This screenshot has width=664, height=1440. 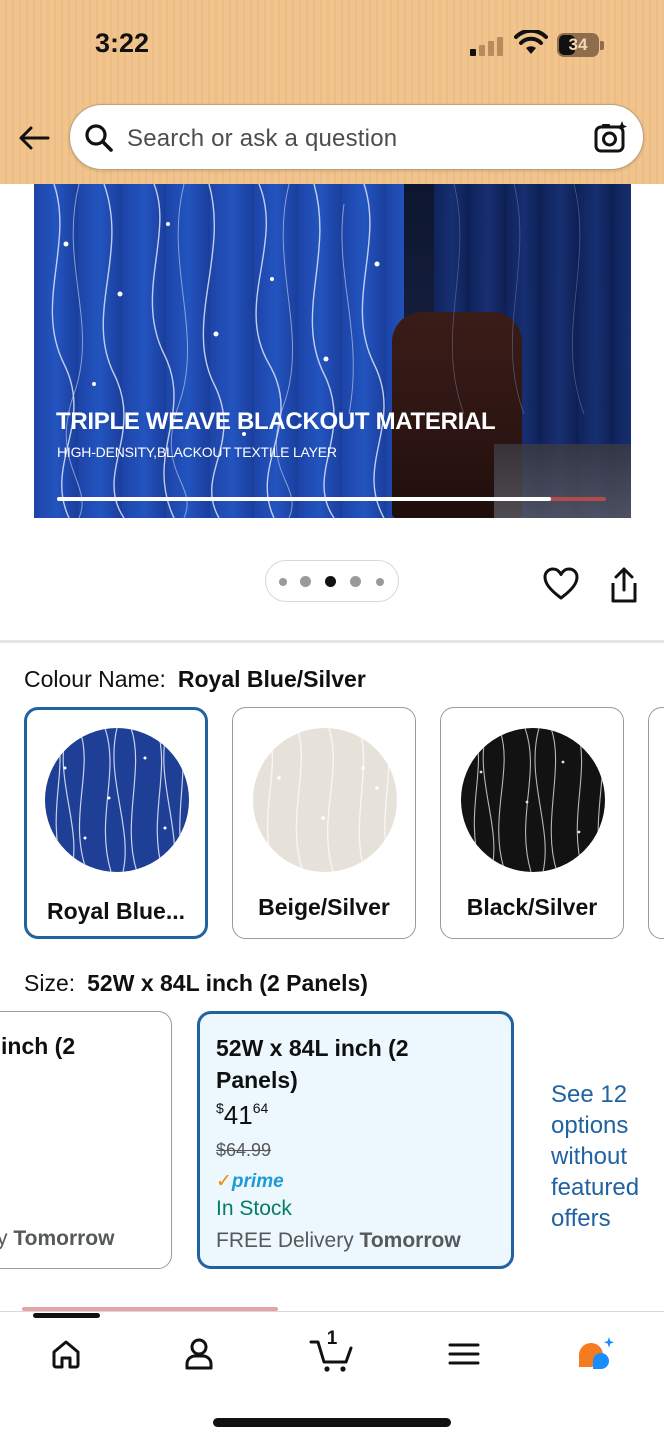 What do you see at coordinates (50, 983) in the screenshot?
I see `size-label: Size:` at bounding box center [50, 983].